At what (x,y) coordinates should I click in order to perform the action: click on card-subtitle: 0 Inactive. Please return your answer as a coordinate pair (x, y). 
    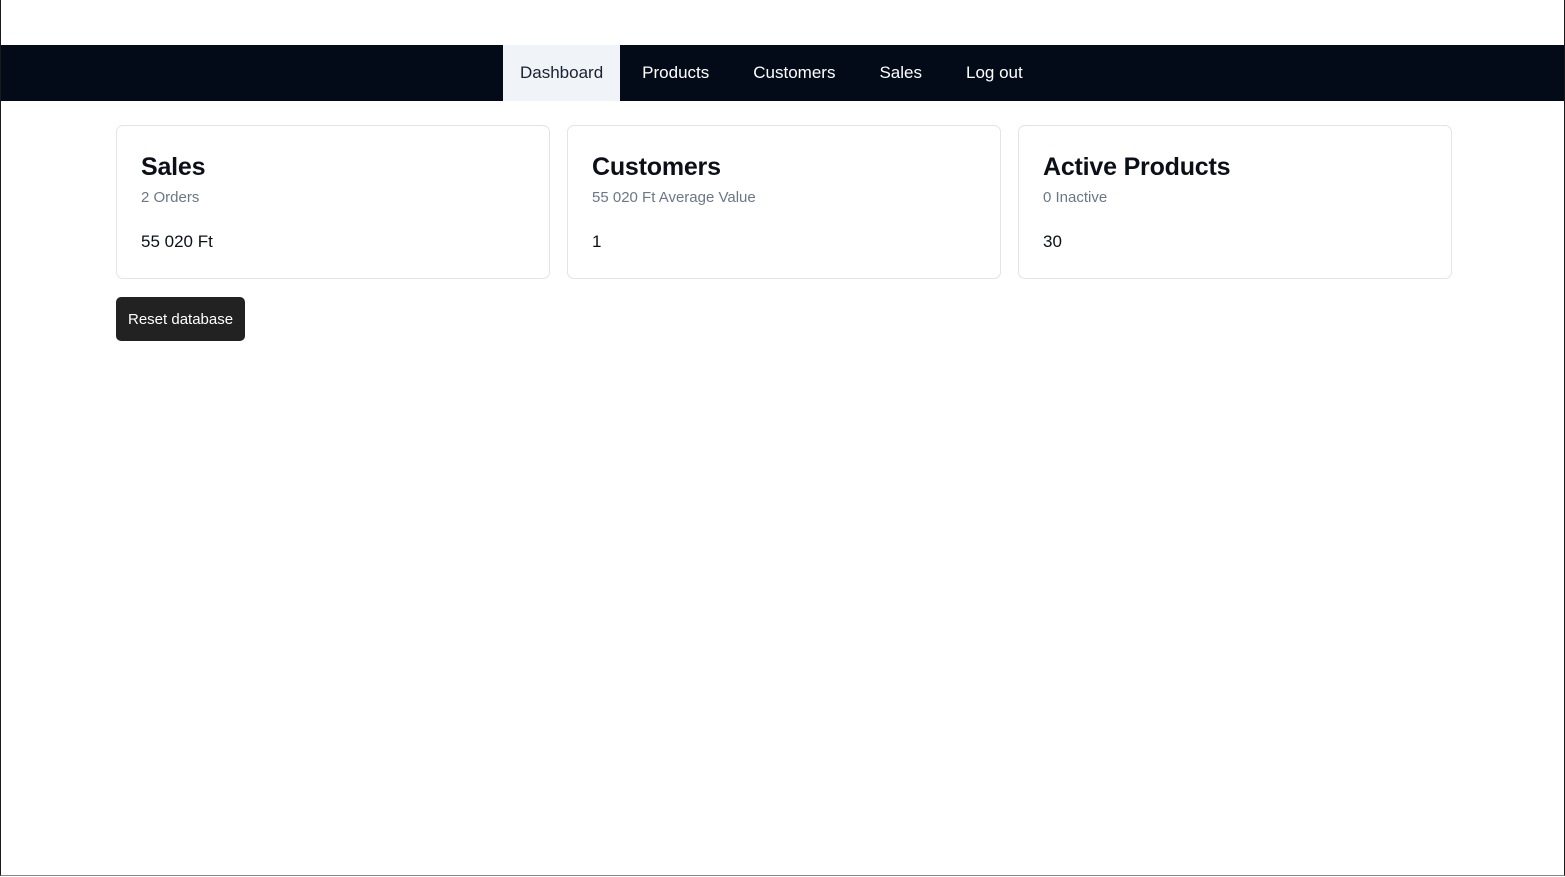
    Looking at the image, I should click on (1075, 197).